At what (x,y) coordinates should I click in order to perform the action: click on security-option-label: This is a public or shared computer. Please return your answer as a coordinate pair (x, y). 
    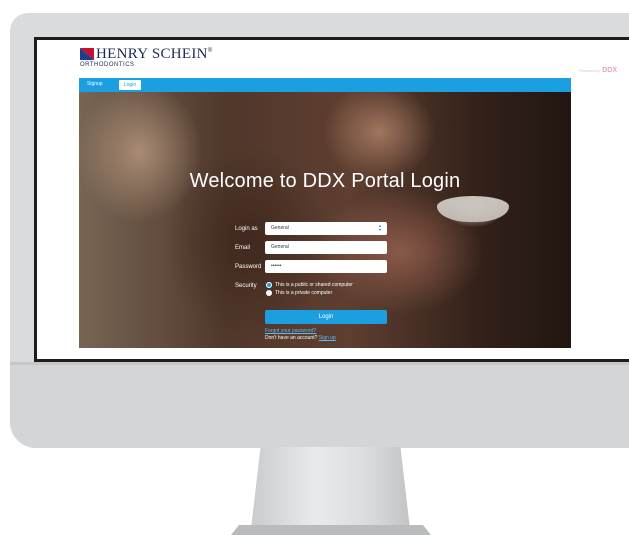
    Looking at the image, I should click on (314, 285).